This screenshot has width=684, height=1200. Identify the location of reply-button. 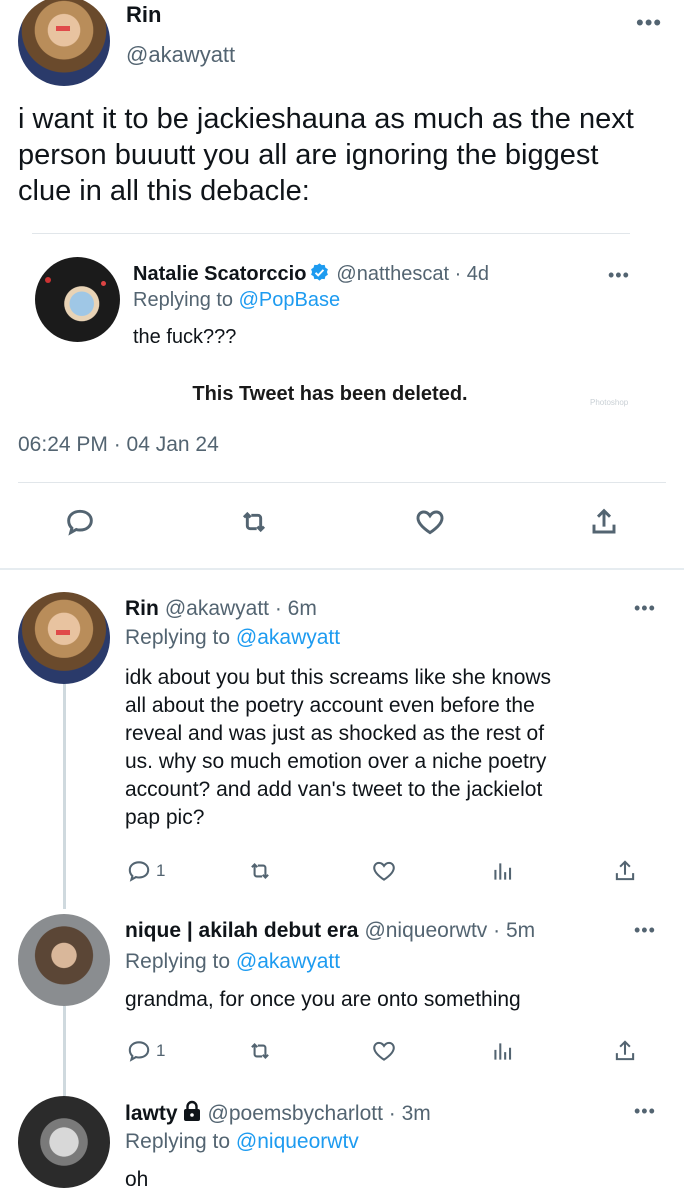
(80, 522).